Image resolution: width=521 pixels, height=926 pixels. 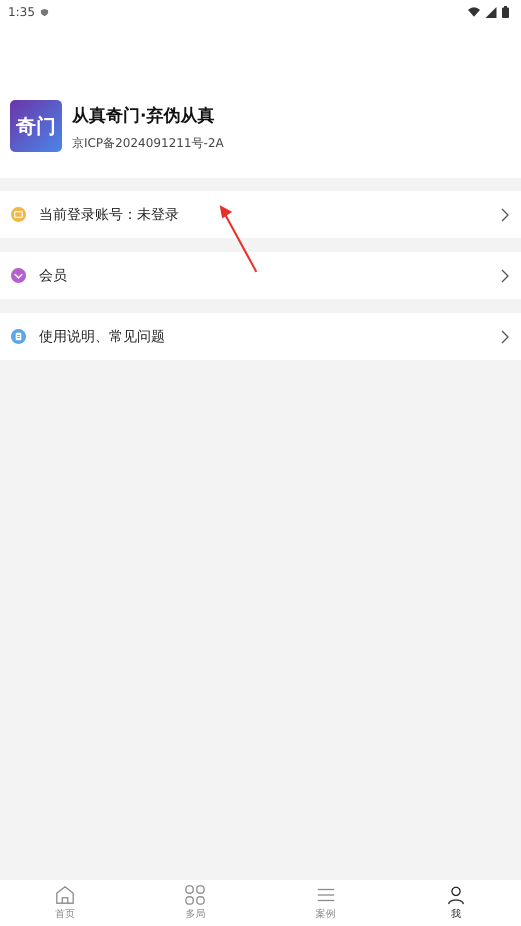 What do you see at coordinates (260, 214) in the screenshot?
I see `menu-item: 当前登录账号：未登录` at bounding box center [260, 214].